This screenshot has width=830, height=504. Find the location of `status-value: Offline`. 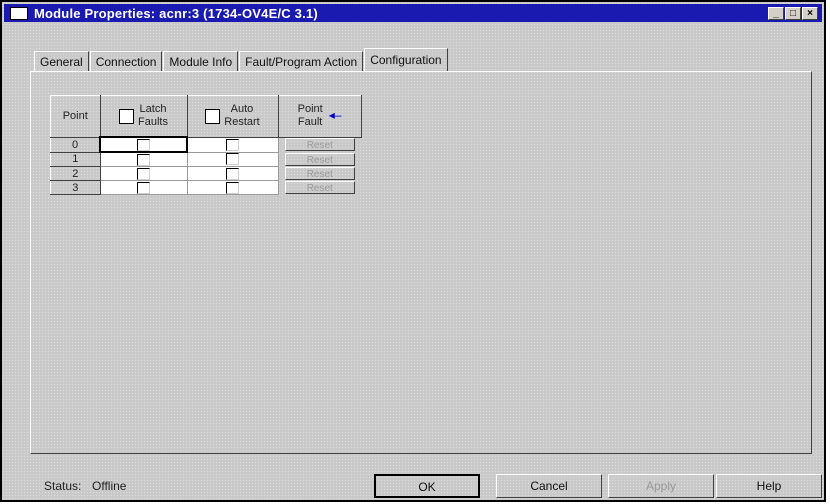

status-value: Offline is located at coordinates (109, 486).